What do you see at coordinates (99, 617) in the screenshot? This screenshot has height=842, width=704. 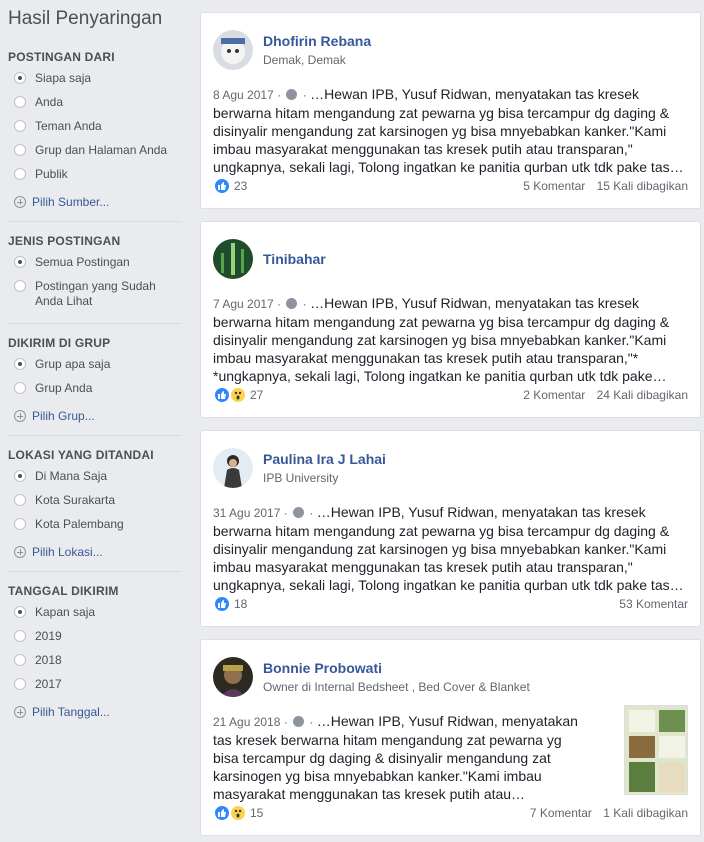 I see `filter-option-any-time: Kapan saja` at bounding box center [99, 617].